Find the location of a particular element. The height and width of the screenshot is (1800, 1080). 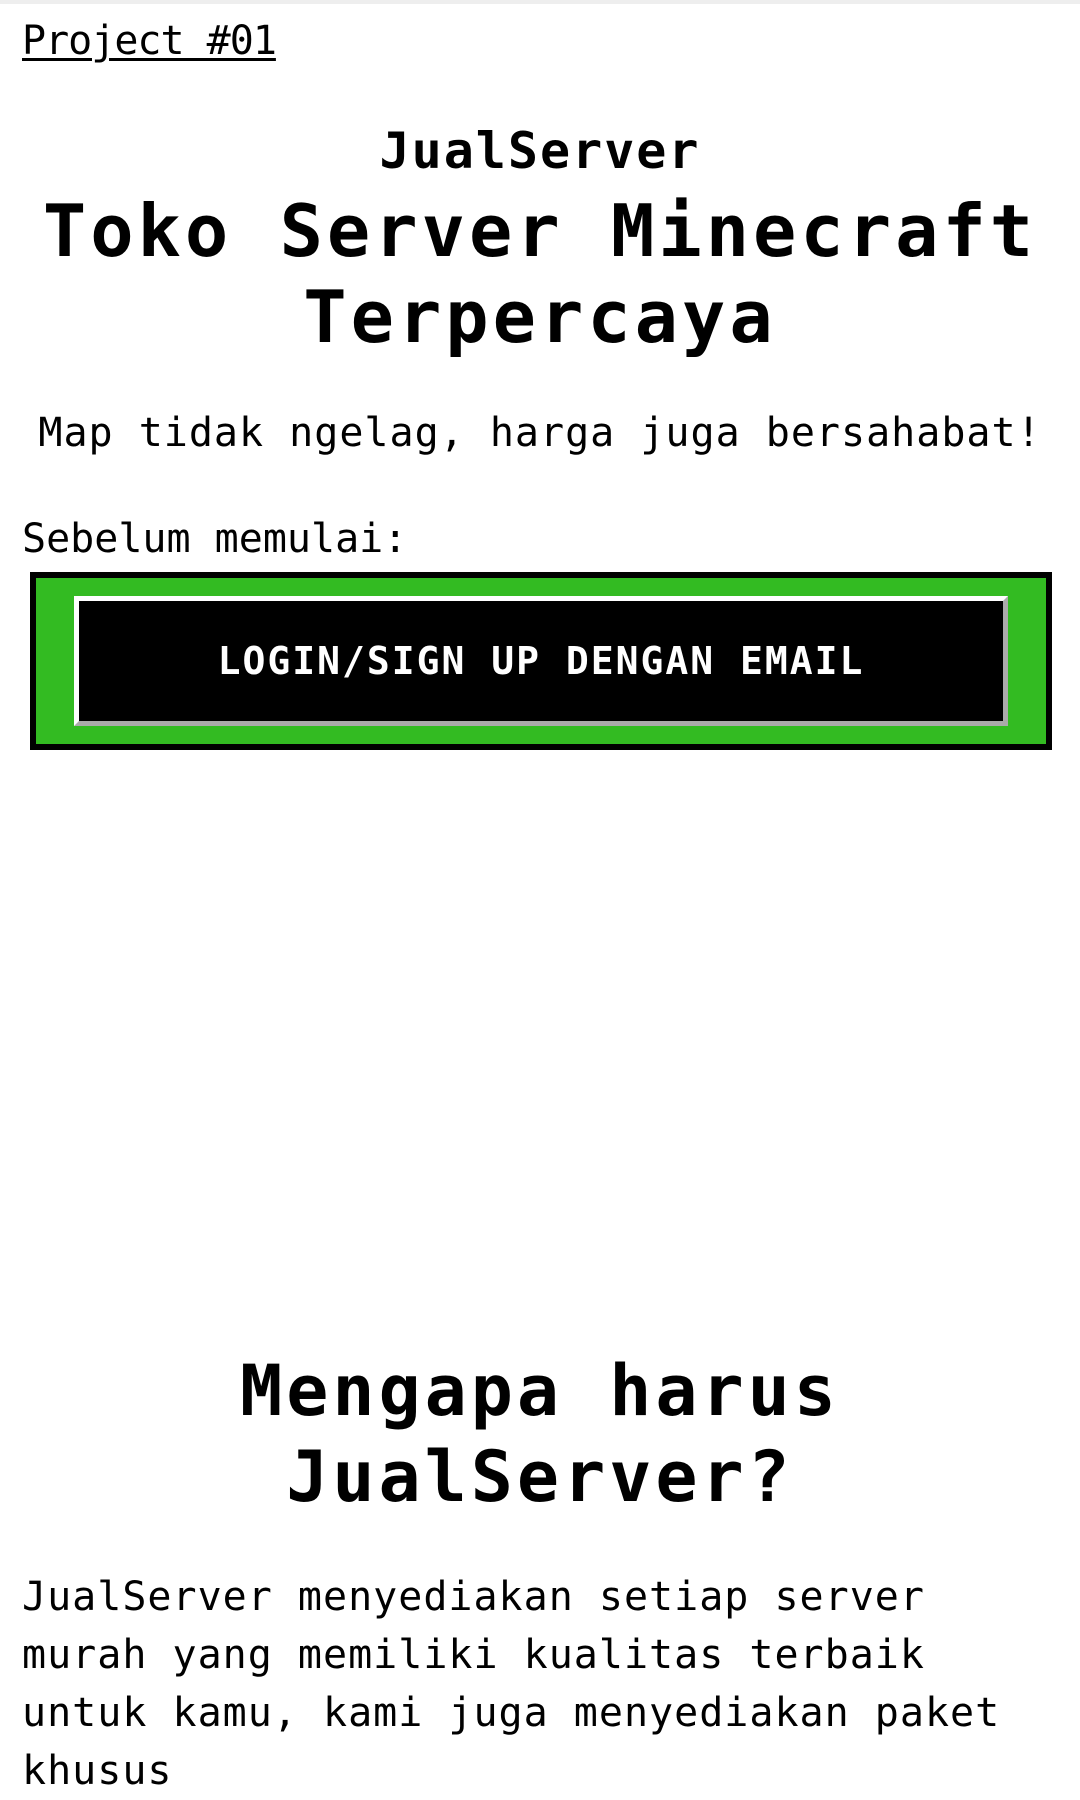

login-signup-email-button: LOGIN/SIGN UP DENGAN EMAIL is located at coordinates (541, 661).